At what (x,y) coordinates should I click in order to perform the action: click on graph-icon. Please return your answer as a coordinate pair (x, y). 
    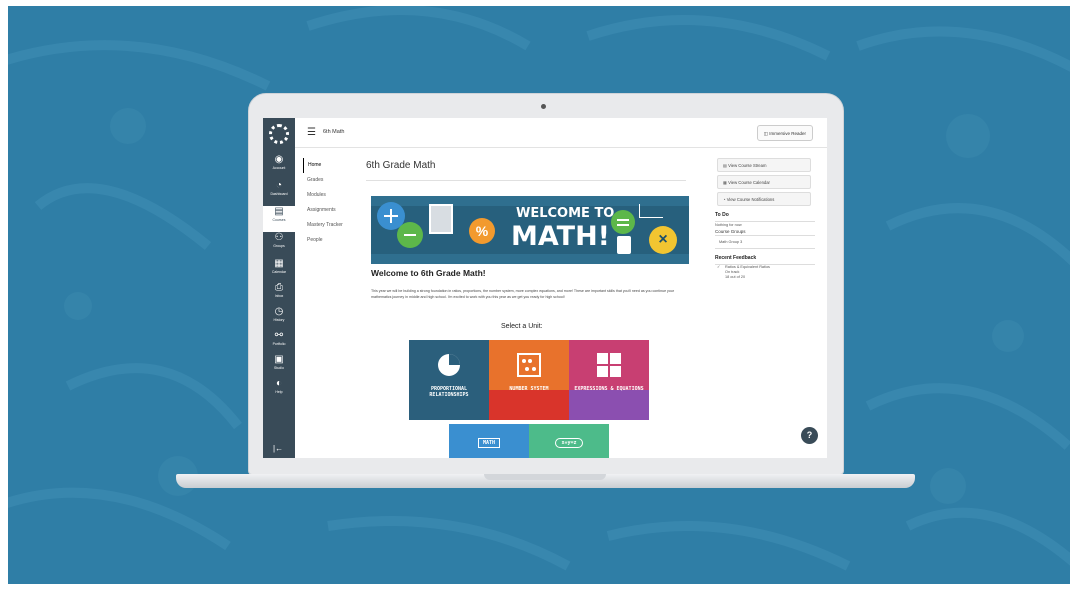
    Looking at the image, I should click on (651, 211).